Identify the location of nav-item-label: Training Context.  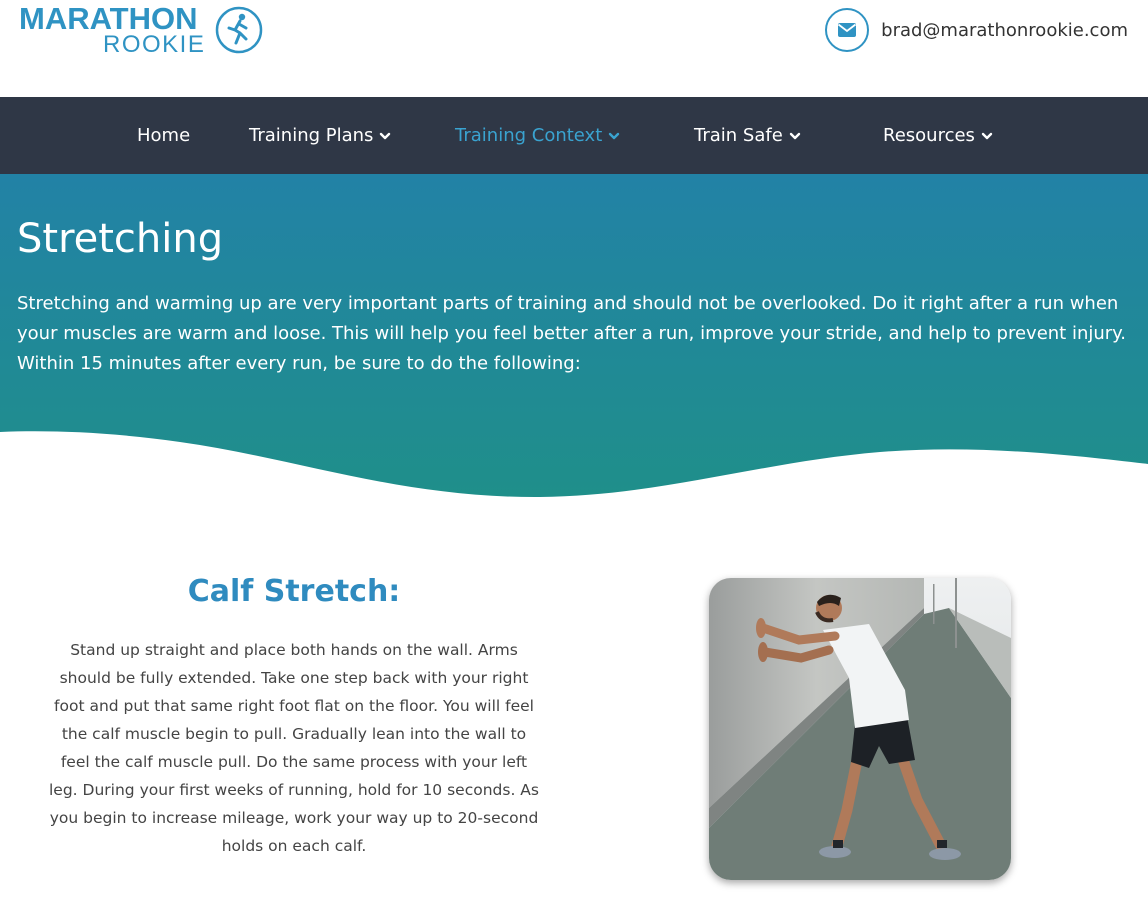
(529, 135).